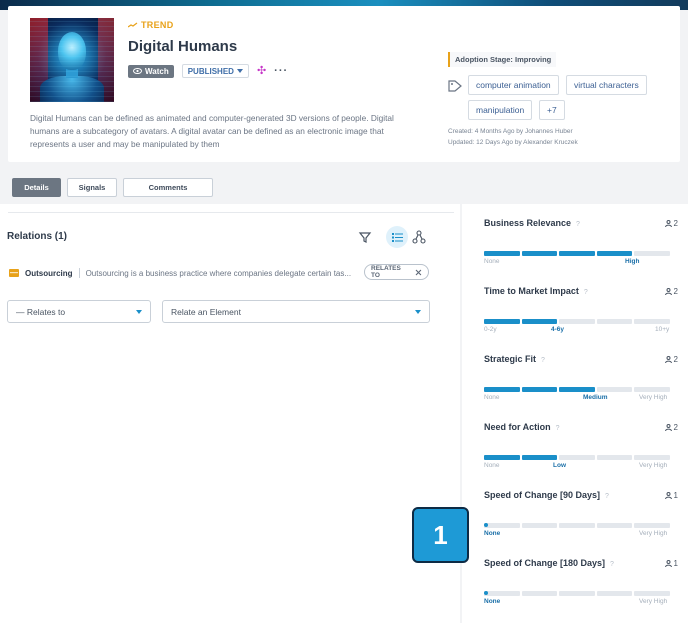 This screenshot has width=688, height=623. I want to click on trend-folder-icon, so click(14, 273).